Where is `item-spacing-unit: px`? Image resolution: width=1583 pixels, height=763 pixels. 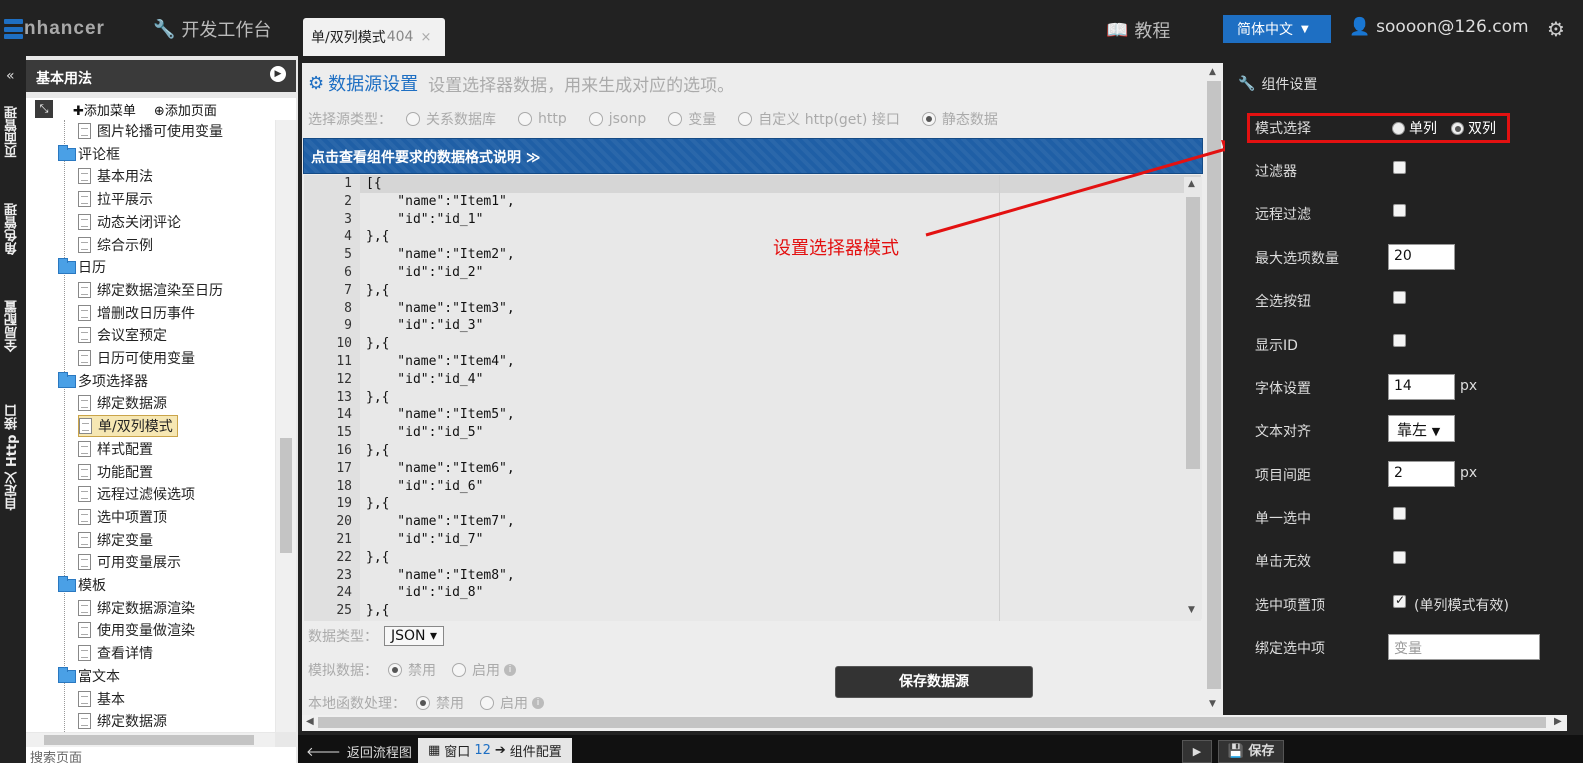 item-spacing-unit: px is located at coordinates (1469, 473).